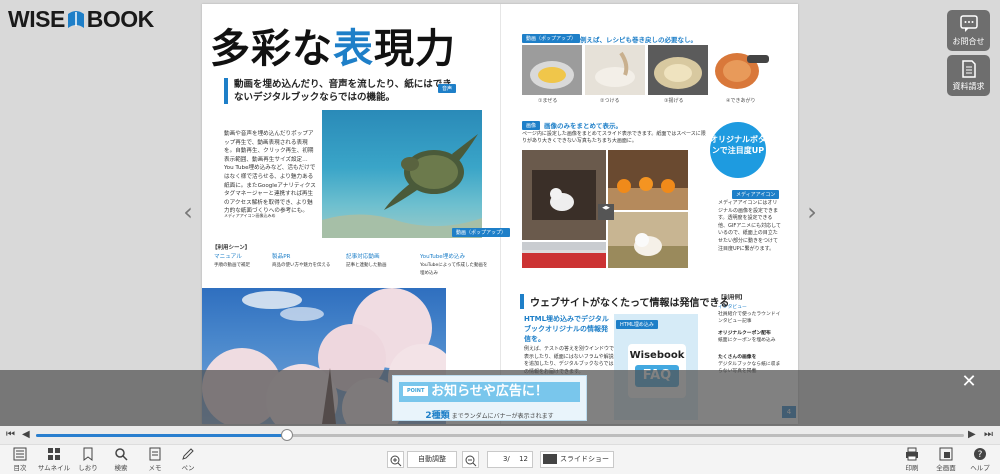  What do you see at coordinates (968, 86) in the screenshot?
I see `request-docs-label: 資料請求` at bounding box center [968, 86].